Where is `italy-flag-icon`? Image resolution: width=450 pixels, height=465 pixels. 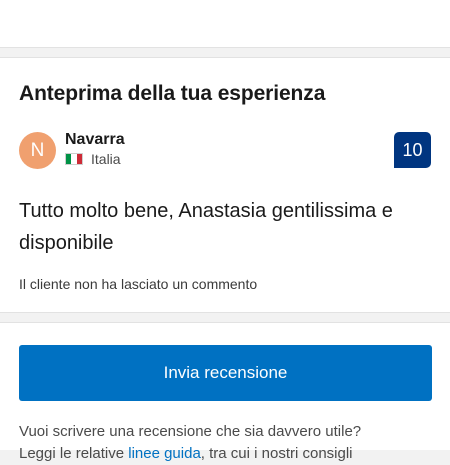 italy-flag-icon is located at coordinates (74, 159).